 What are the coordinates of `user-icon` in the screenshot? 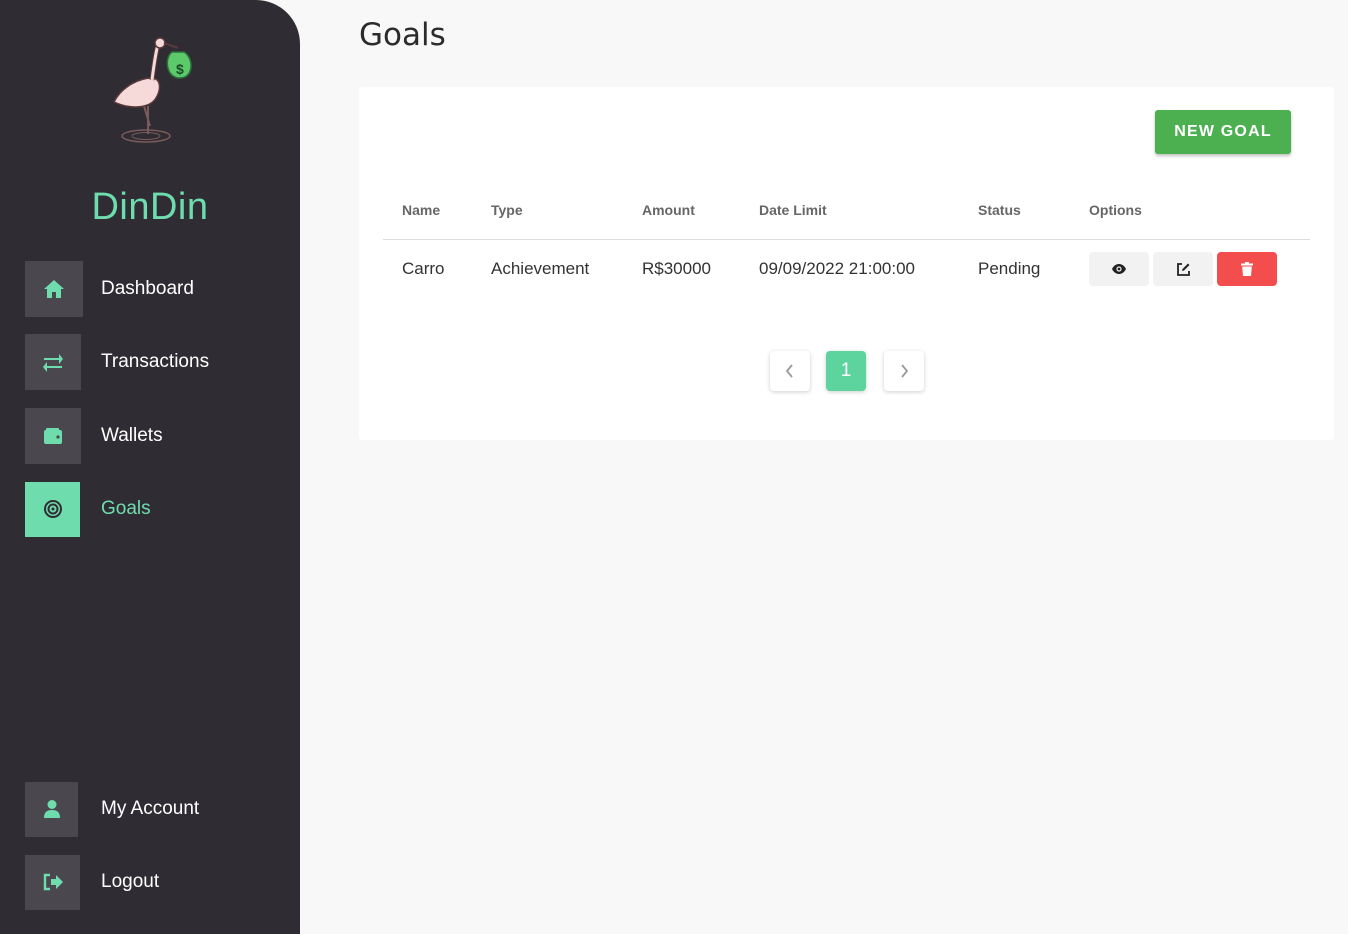 It's located at (51, 809).